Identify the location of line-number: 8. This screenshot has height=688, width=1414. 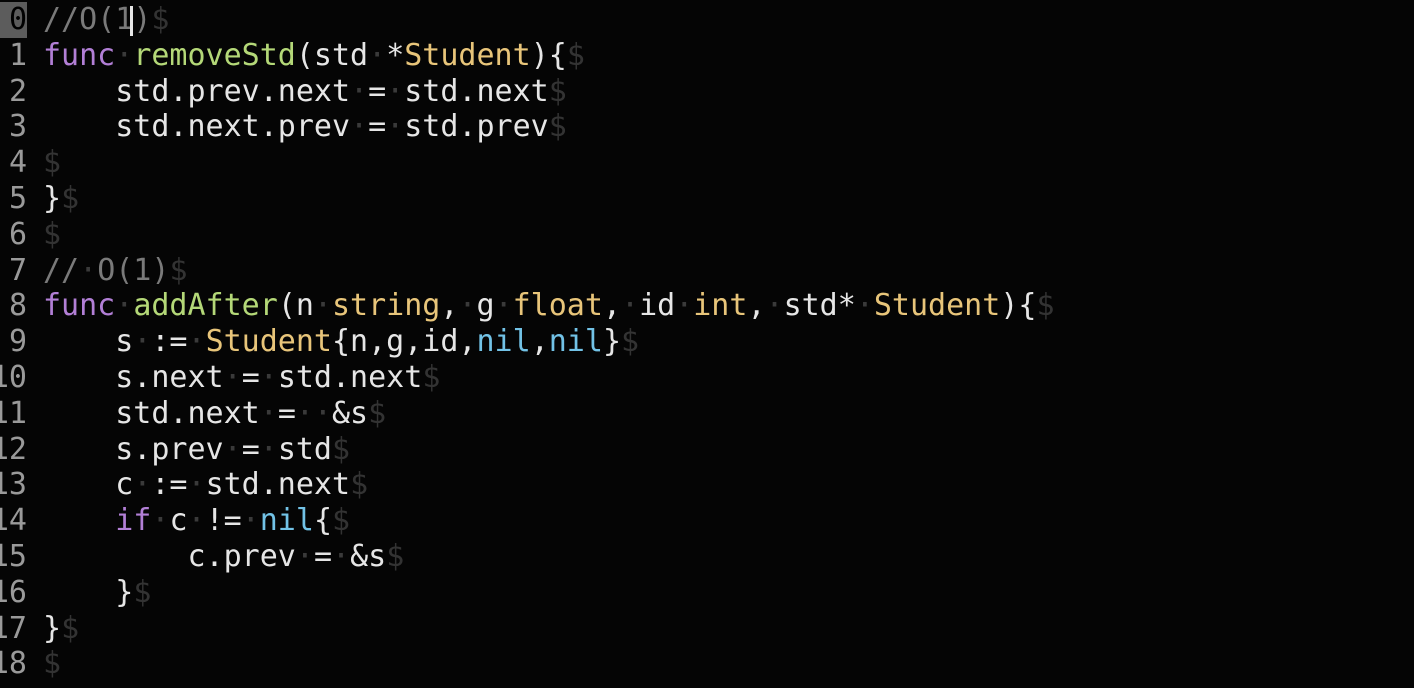
(17, 306).